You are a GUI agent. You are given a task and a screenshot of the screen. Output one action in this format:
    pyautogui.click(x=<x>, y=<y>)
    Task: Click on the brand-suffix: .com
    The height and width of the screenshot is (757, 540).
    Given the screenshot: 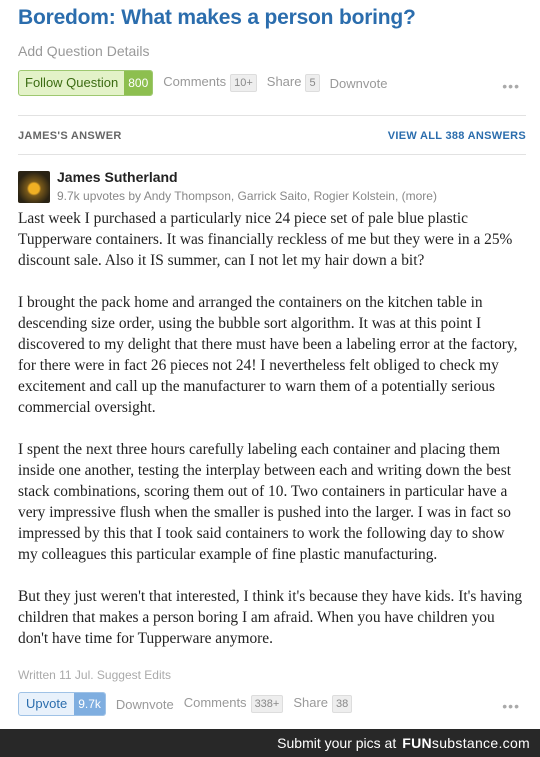 What is the action you would take?
    pyautogui.click(x=514, y=743)
    